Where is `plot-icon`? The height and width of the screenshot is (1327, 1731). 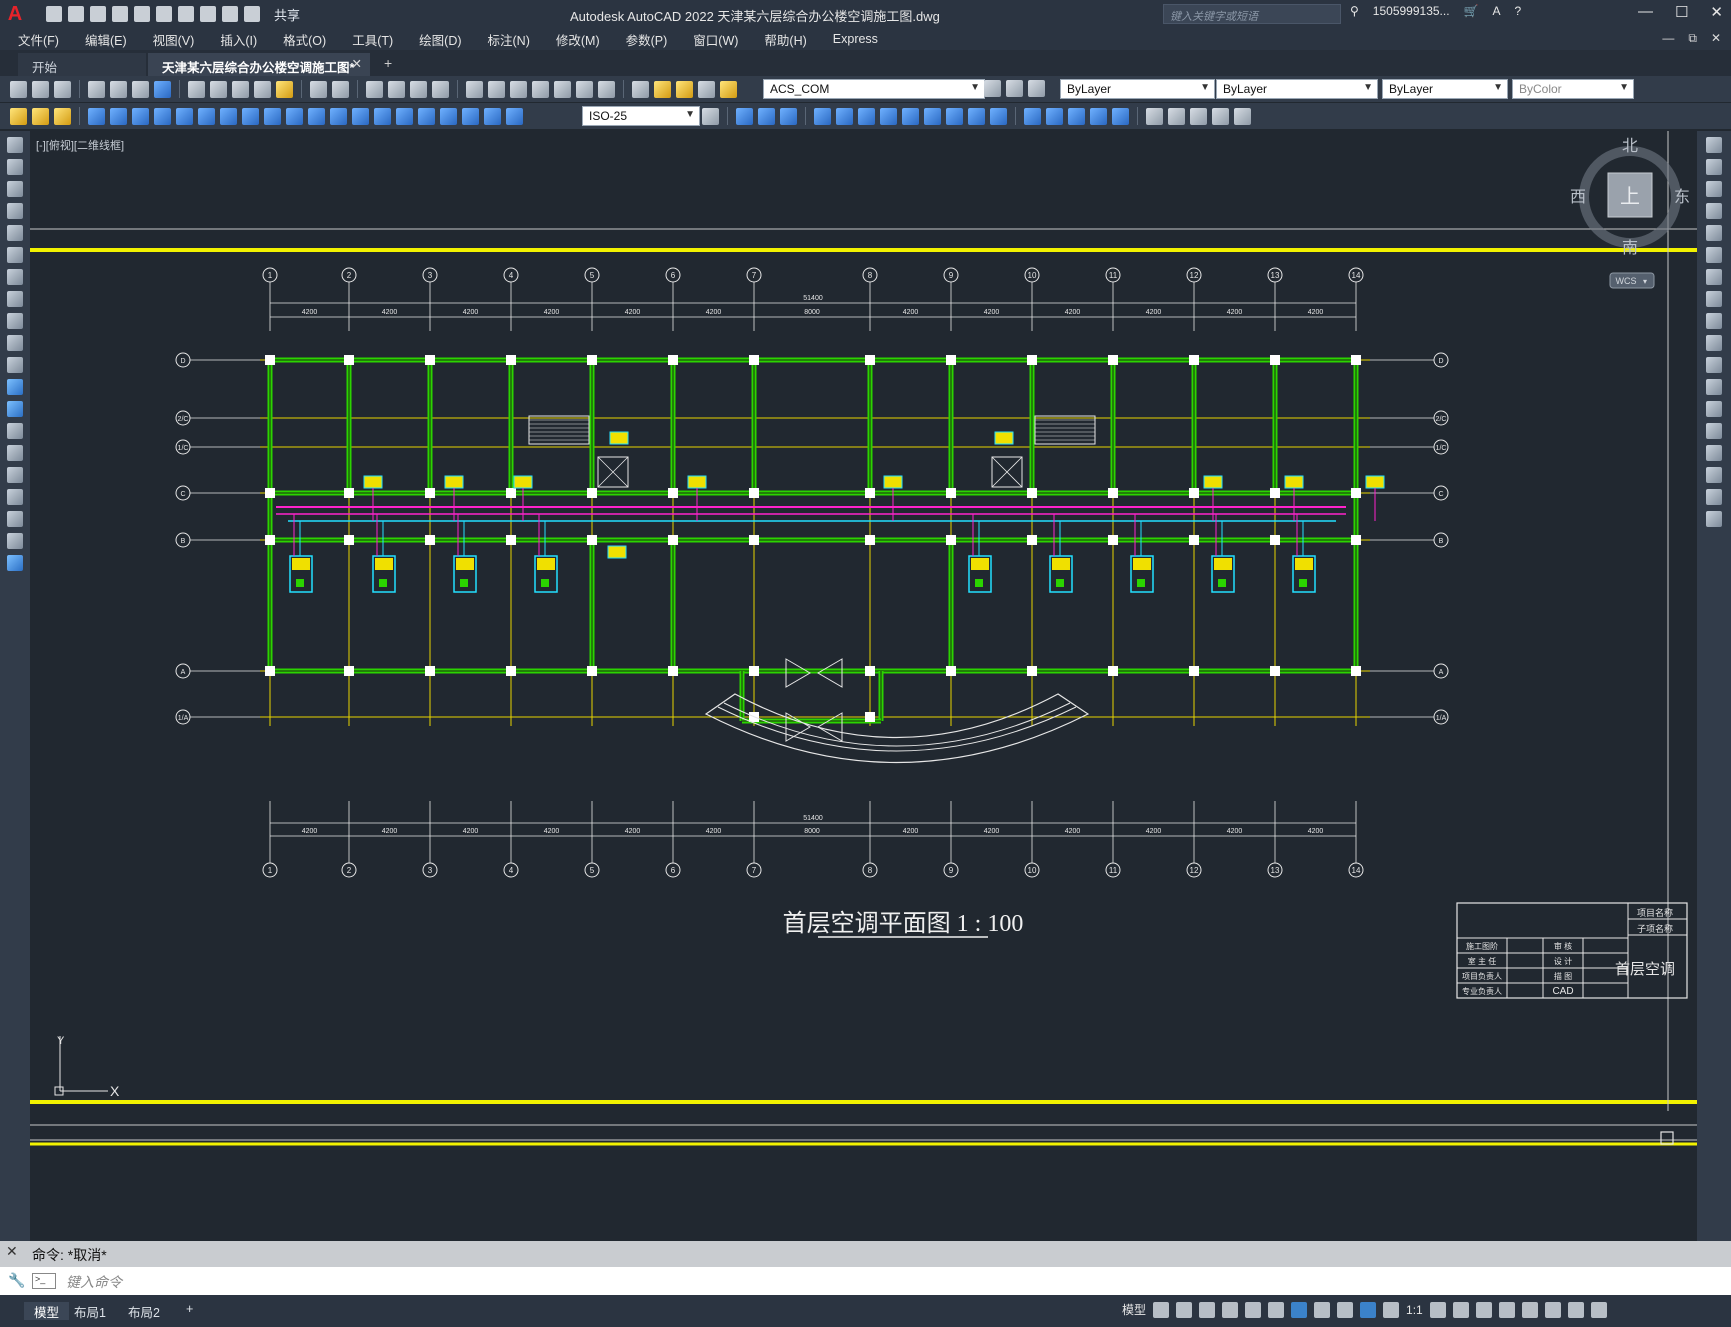 plot-icon is located at coordinates (186, 14).